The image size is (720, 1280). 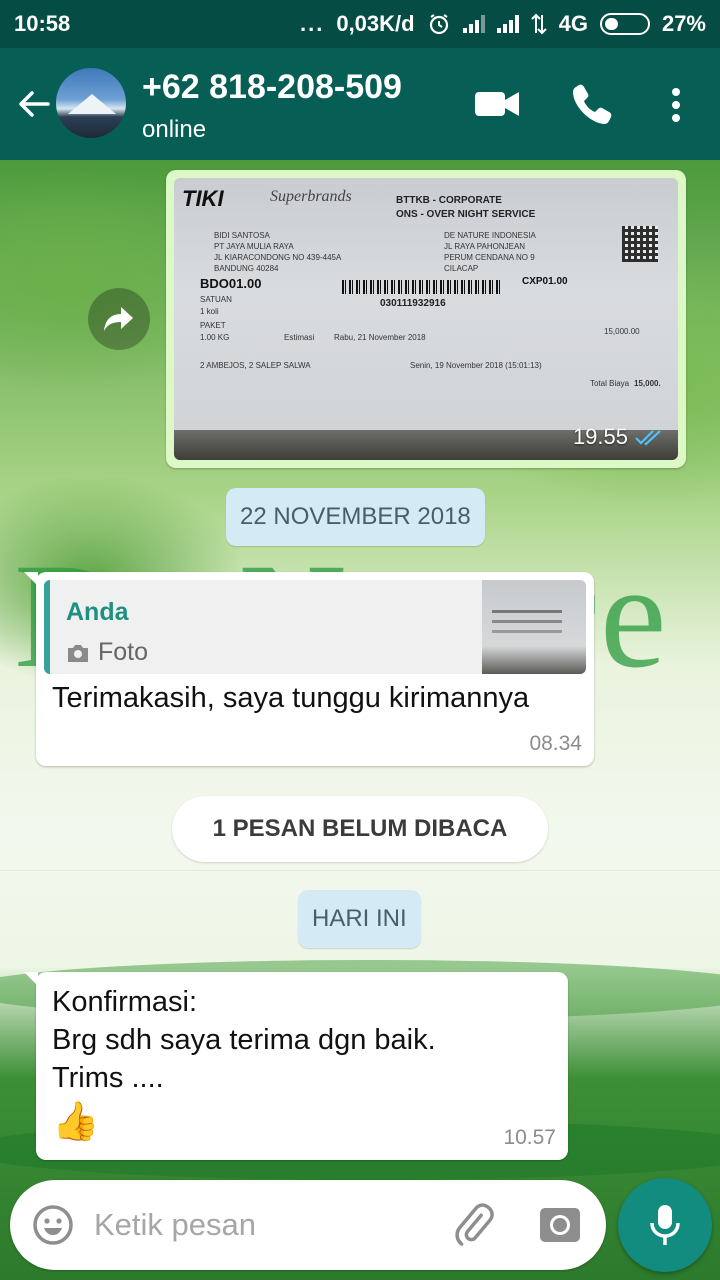 I want to click on quoted-photo-thumbnail, so click(x=534, y=627).